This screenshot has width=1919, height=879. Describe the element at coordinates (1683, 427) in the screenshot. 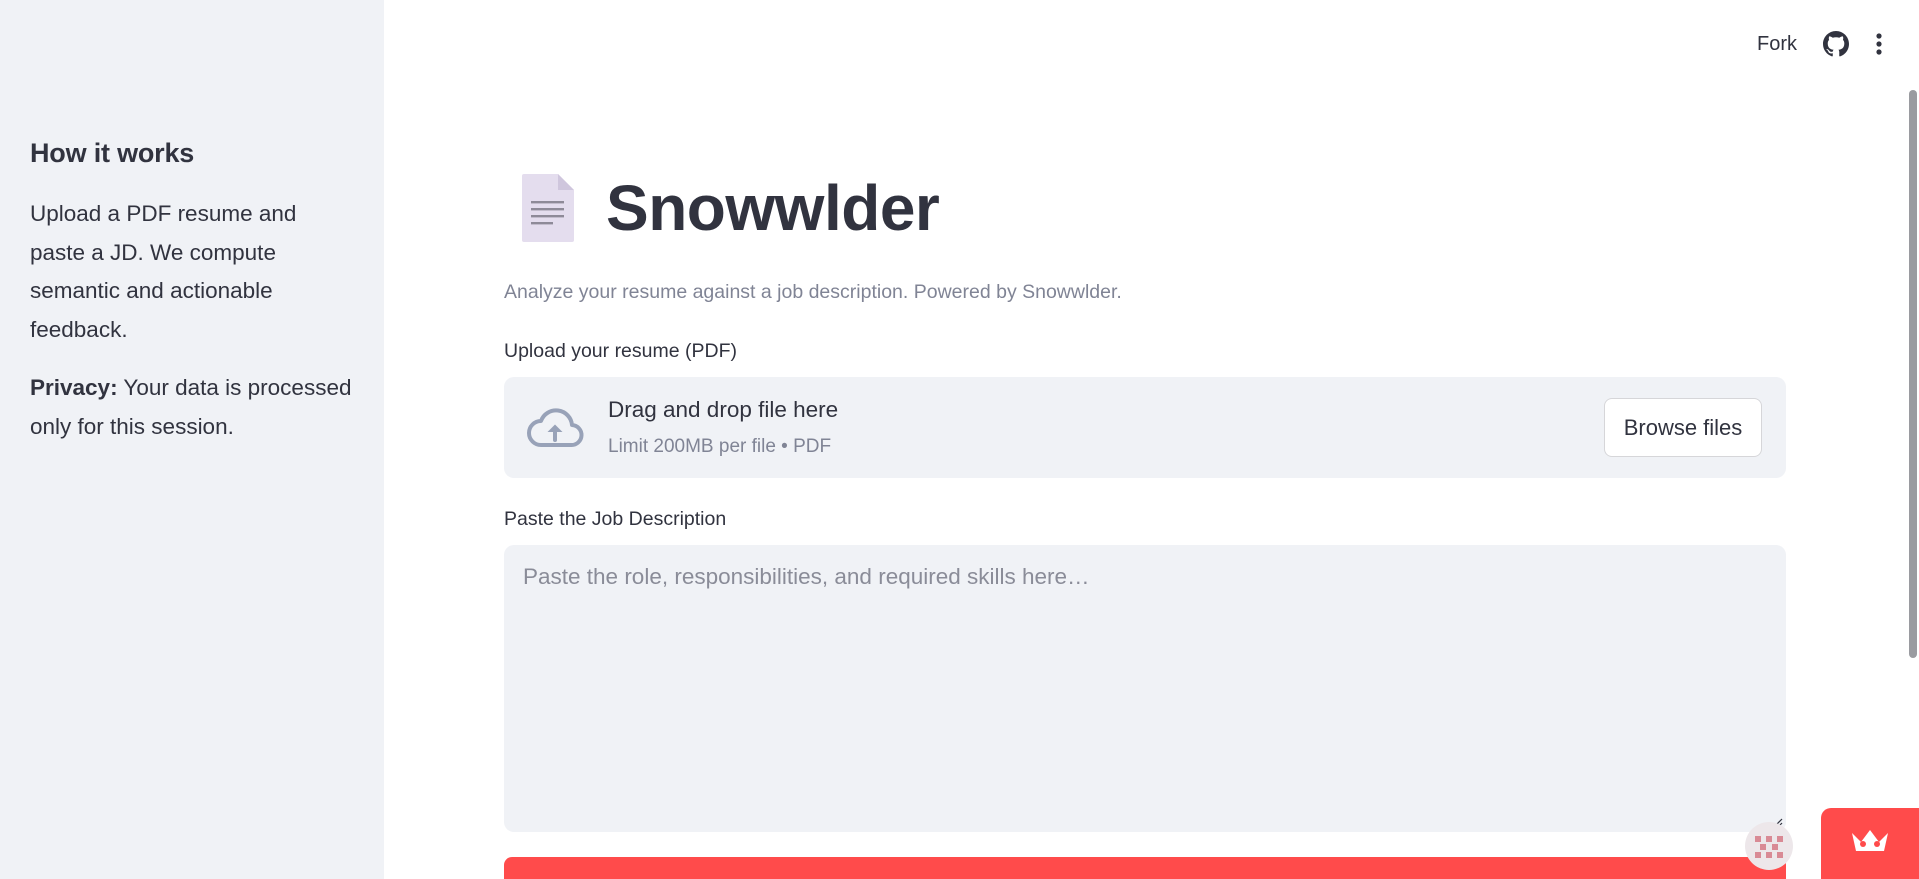

I see `browse-files-button: Browse files` at that location.